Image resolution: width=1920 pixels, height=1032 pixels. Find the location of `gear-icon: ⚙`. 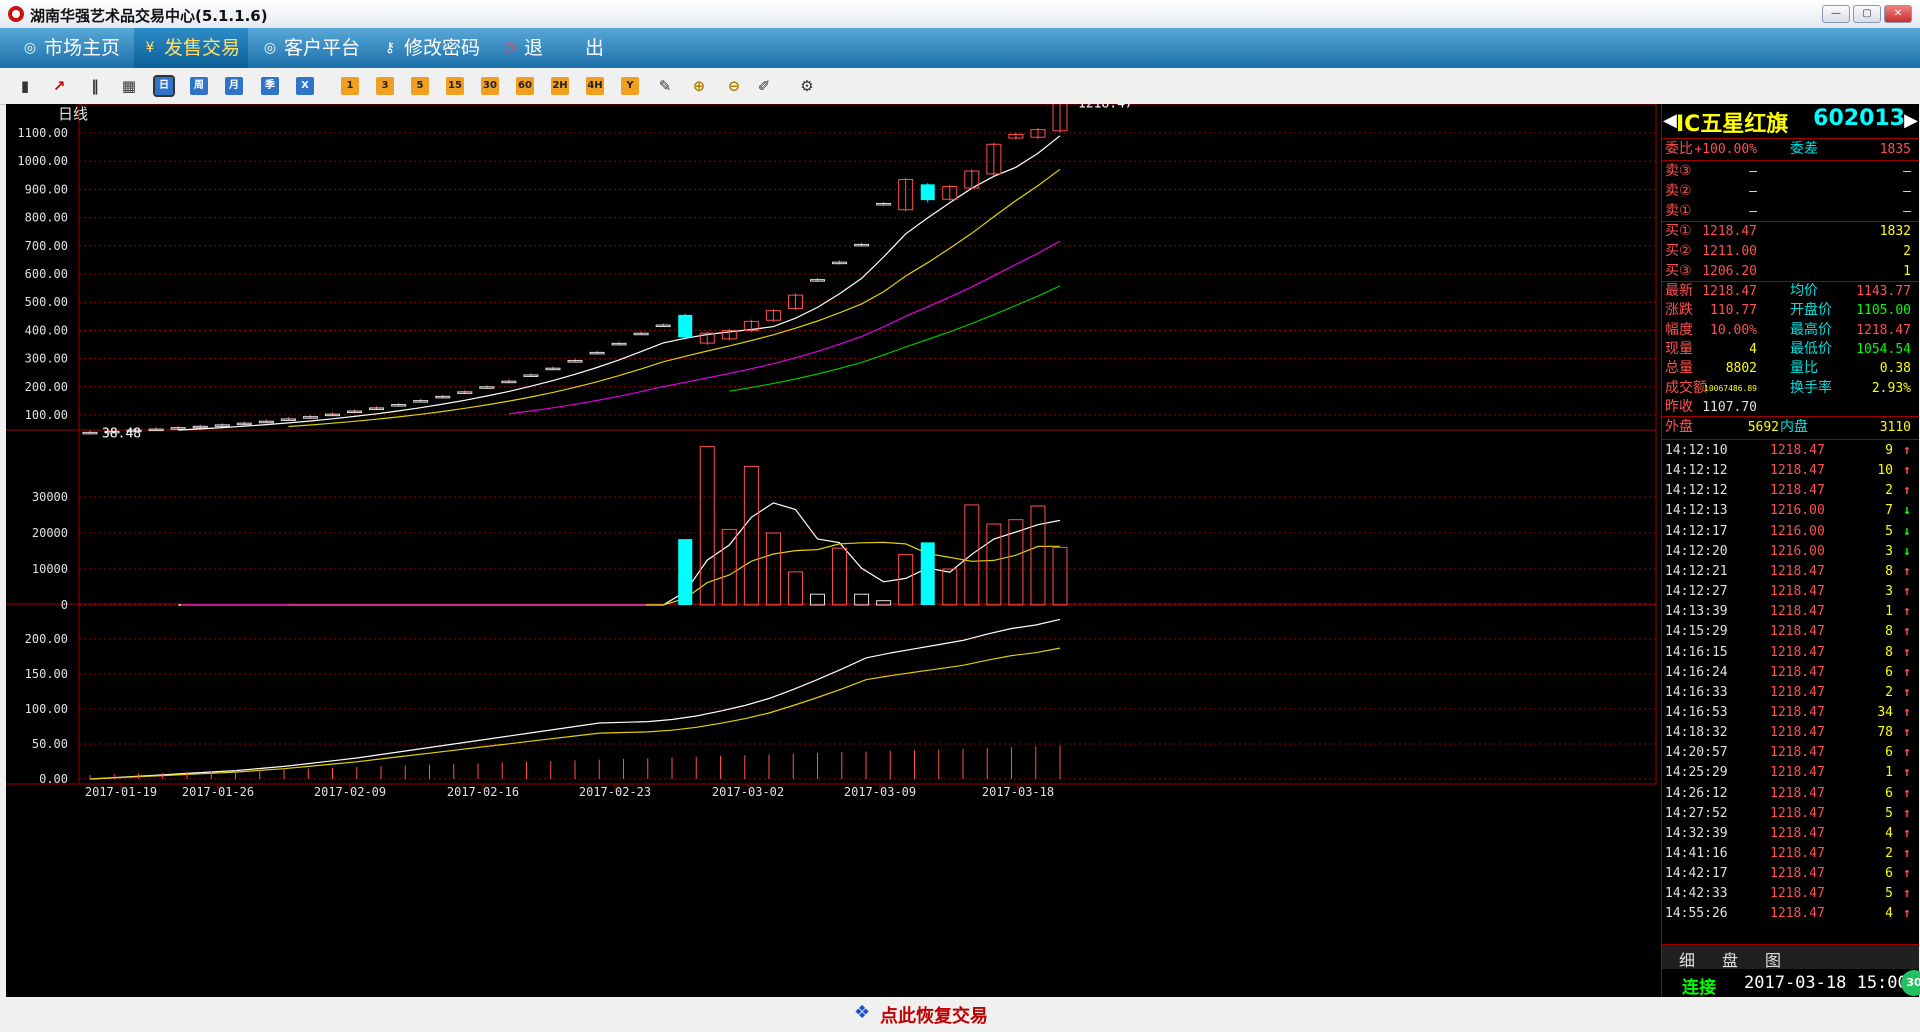

gear-icon: ⚙ is located at coordinates (807, 86).